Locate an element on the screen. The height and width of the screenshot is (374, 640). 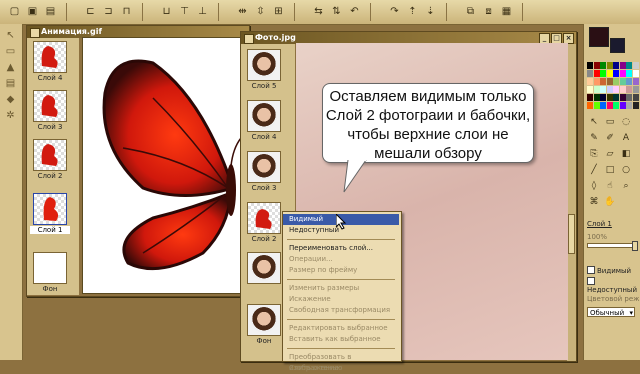
color-palette is located at coordinates (613, 87).